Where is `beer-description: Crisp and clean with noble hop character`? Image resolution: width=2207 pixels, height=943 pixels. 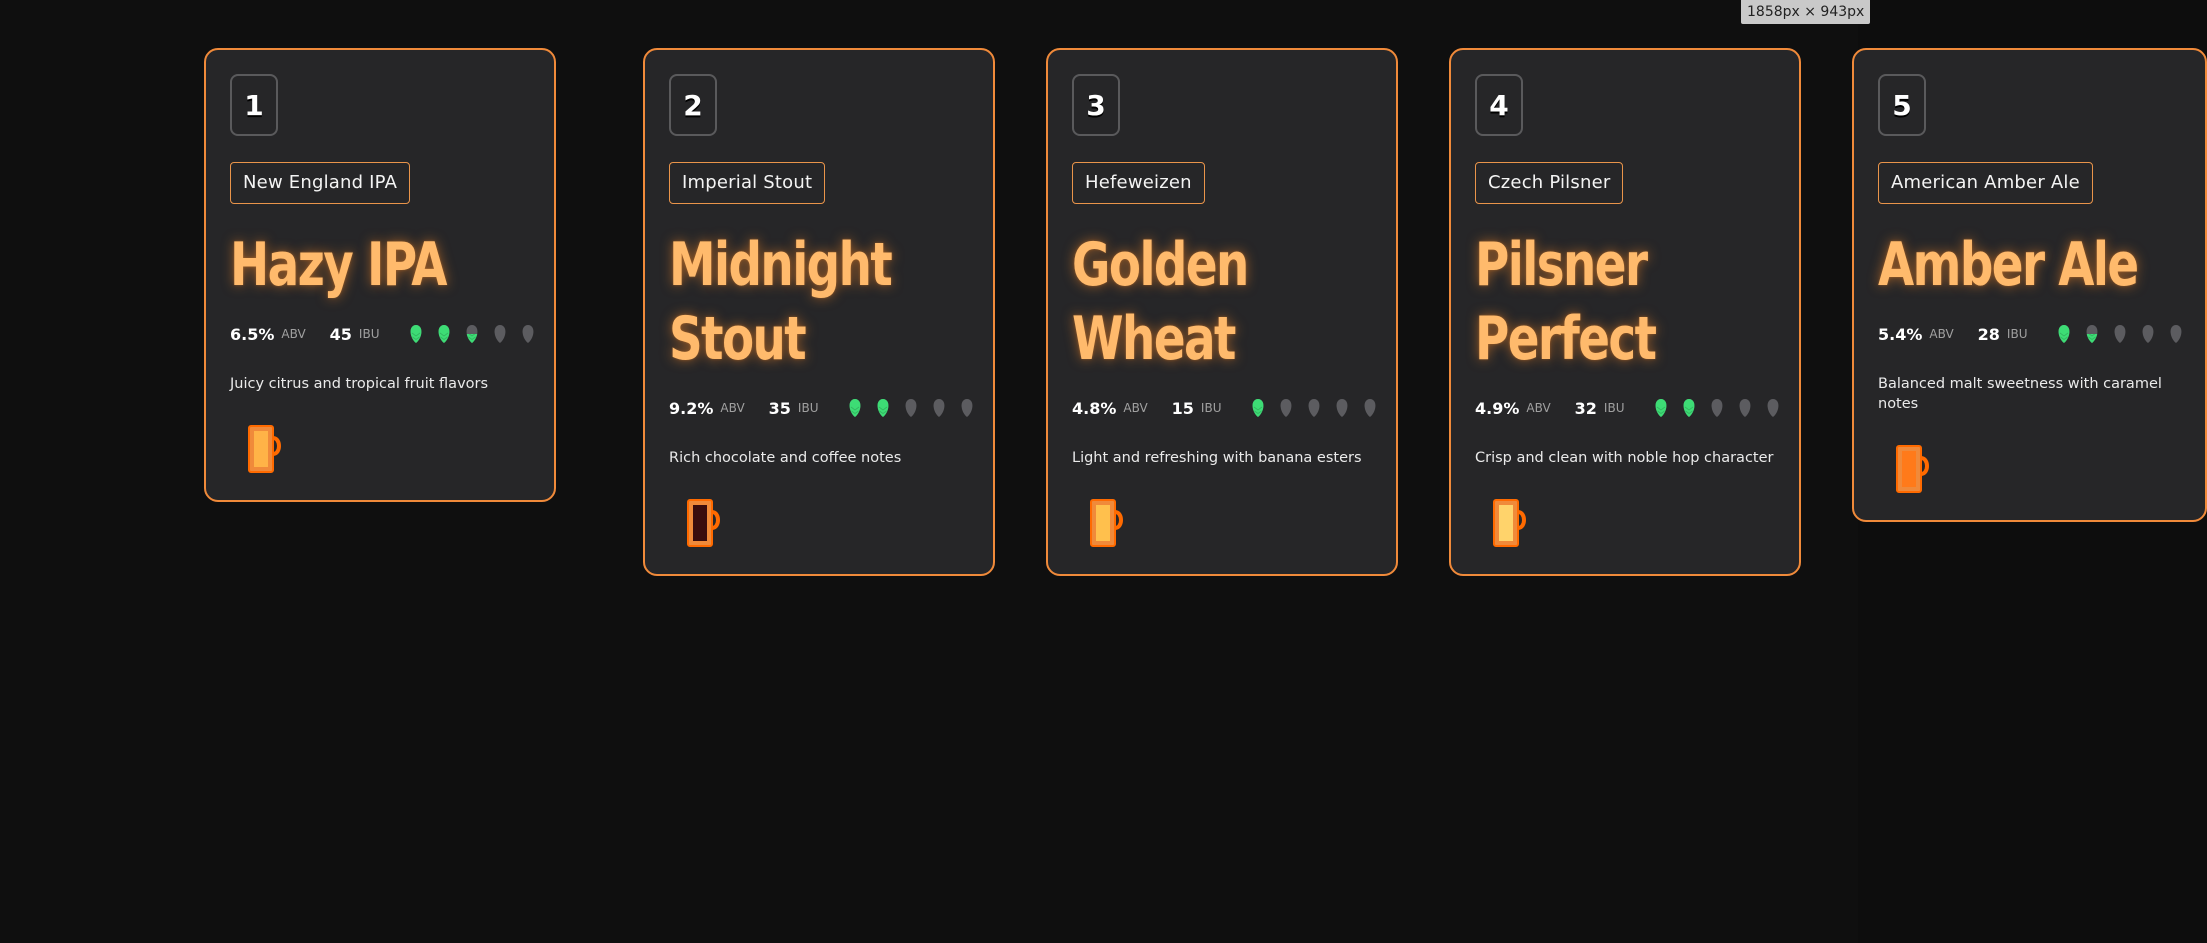 beer-description: Crisp and clean with noble hop character is located at coordinates (1624, 458).